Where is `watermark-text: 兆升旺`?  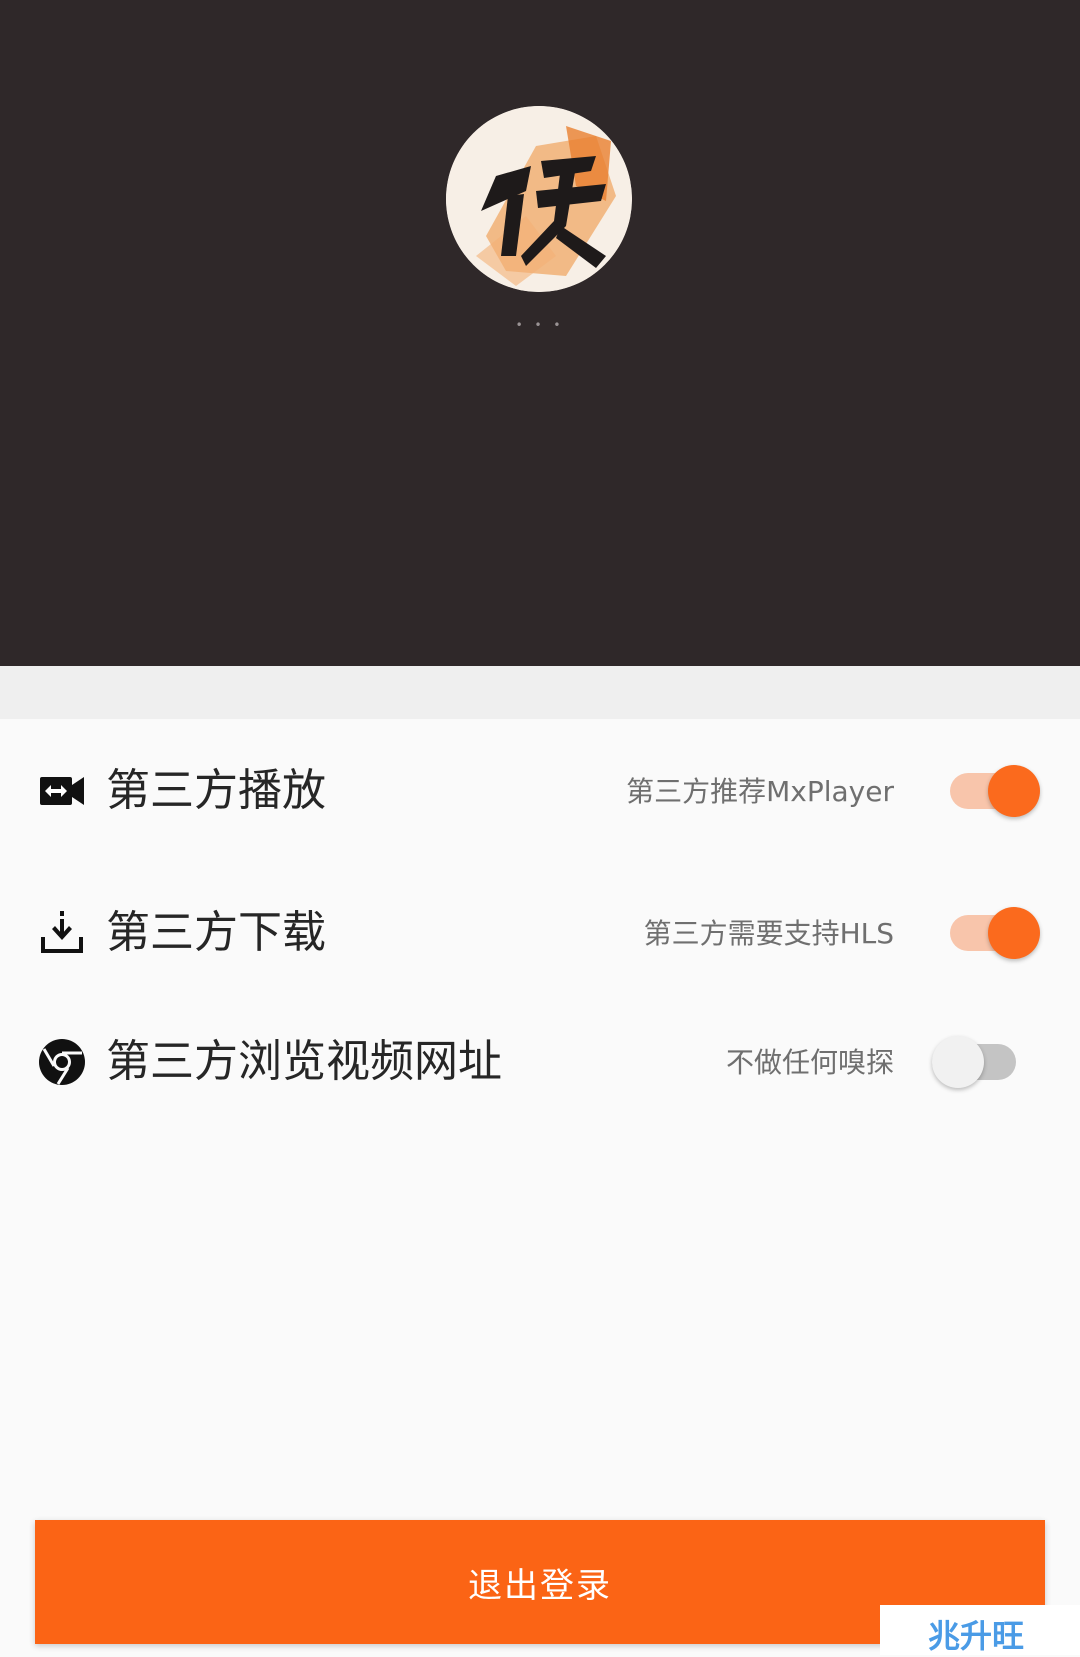 watermark-text: 兆升旺 is located at coordinates (976, 1636).